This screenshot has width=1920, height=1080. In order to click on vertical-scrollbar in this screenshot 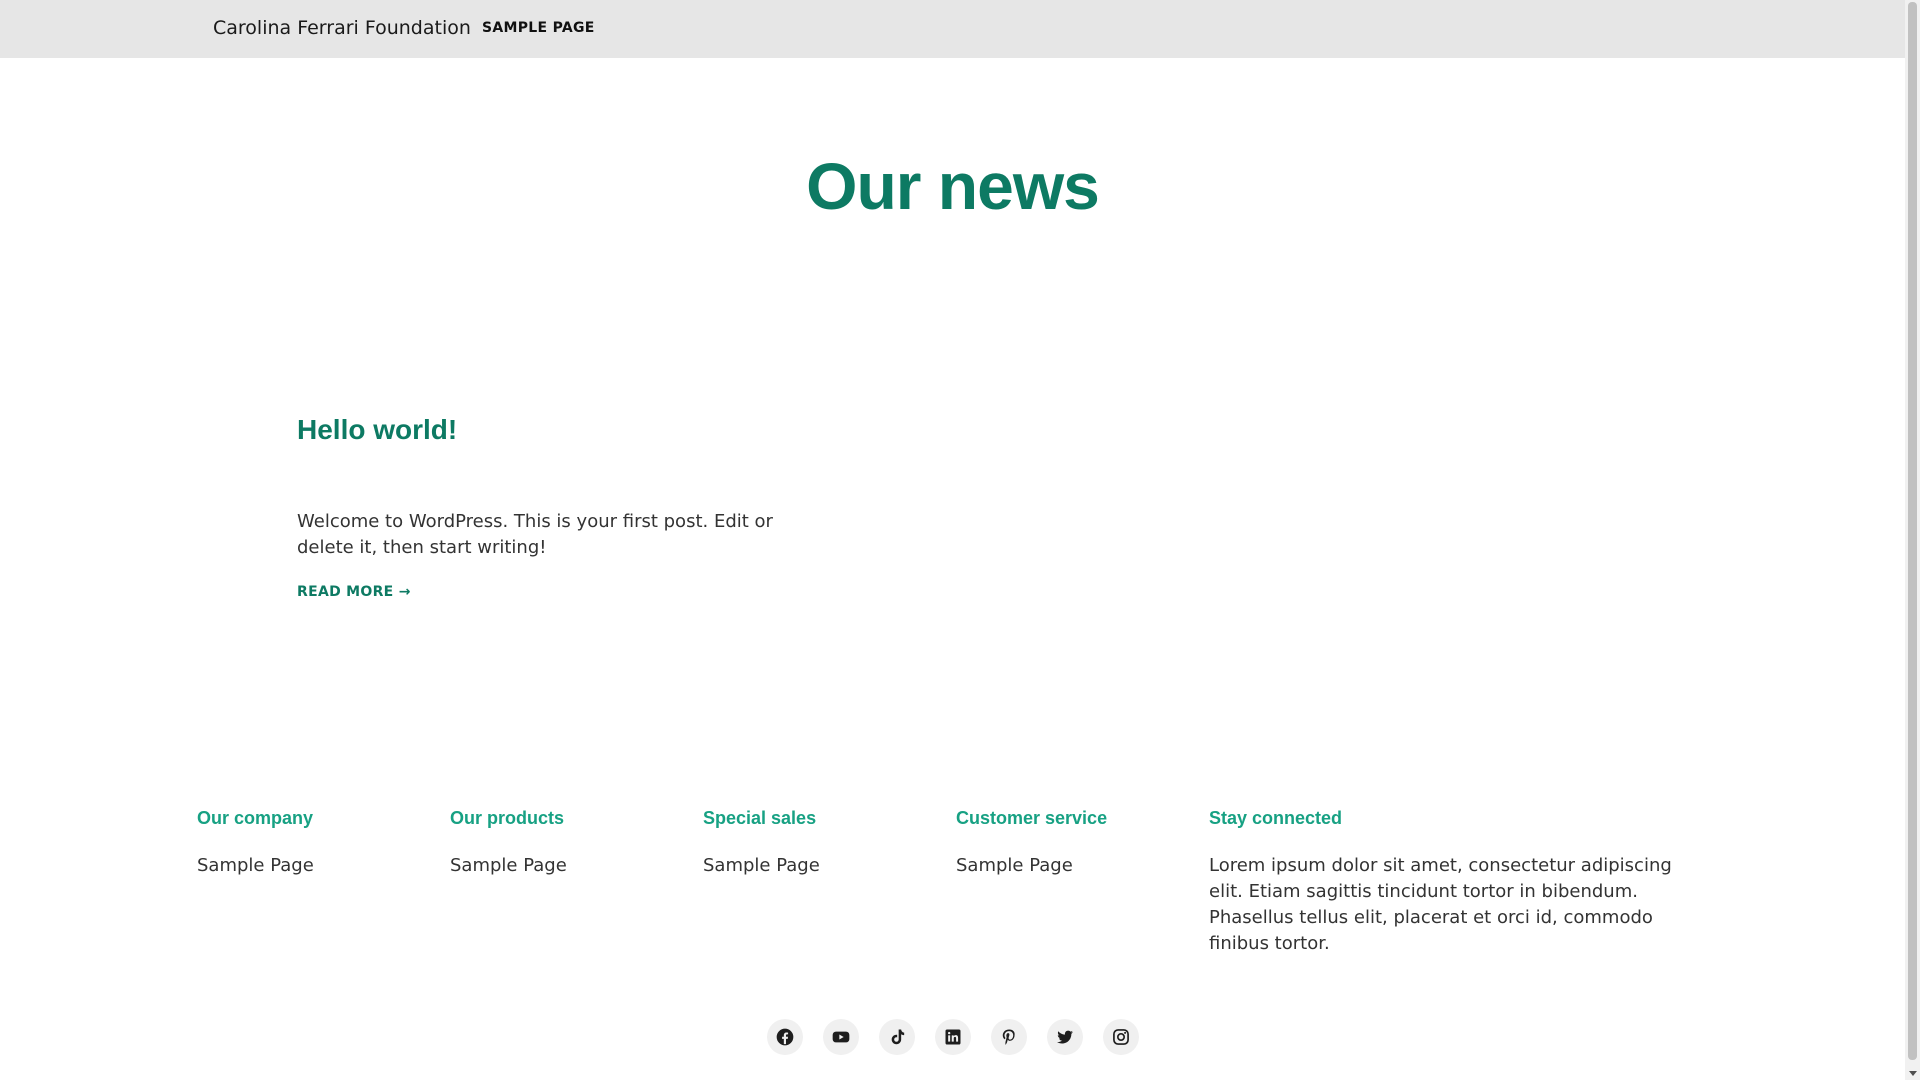, I will do `click(1912, 540)`.